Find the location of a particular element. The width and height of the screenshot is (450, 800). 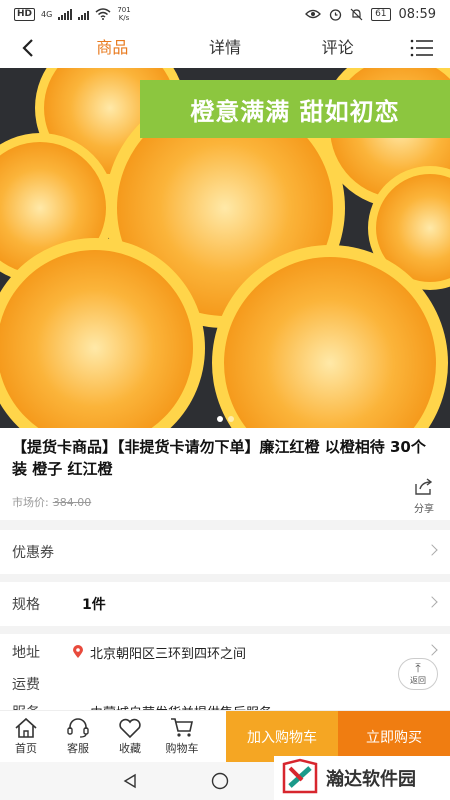

bottom-action-bar: 首页 客服 收藏 购物车 加入购物车 立即购买 is located at coordinates (225, 736).